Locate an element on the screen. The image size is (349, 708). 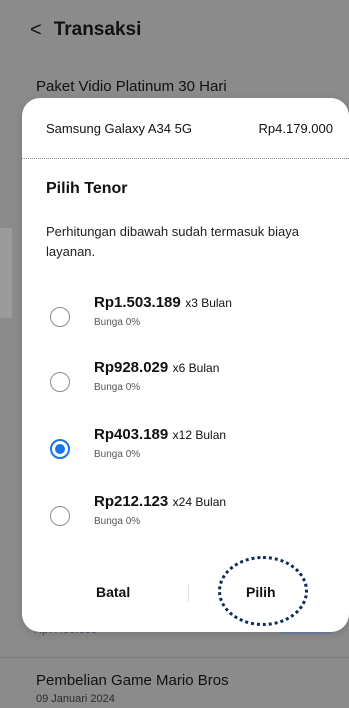
tenor-option: Rp403.189 x12 Bulan Bunga 0% is located at coordinates (185, 449).